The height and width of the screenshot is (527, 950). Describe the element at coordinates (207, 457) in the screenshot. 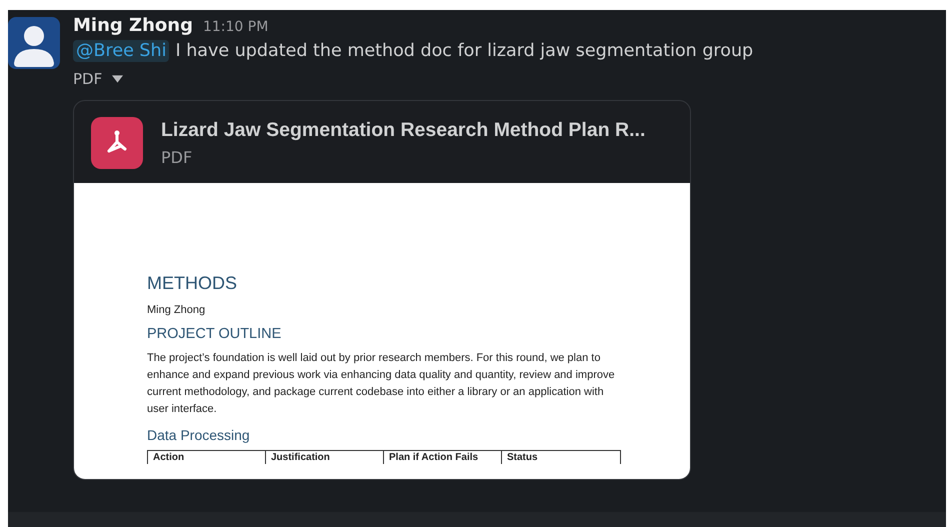

I see `table-header-cell: Action` at that location.